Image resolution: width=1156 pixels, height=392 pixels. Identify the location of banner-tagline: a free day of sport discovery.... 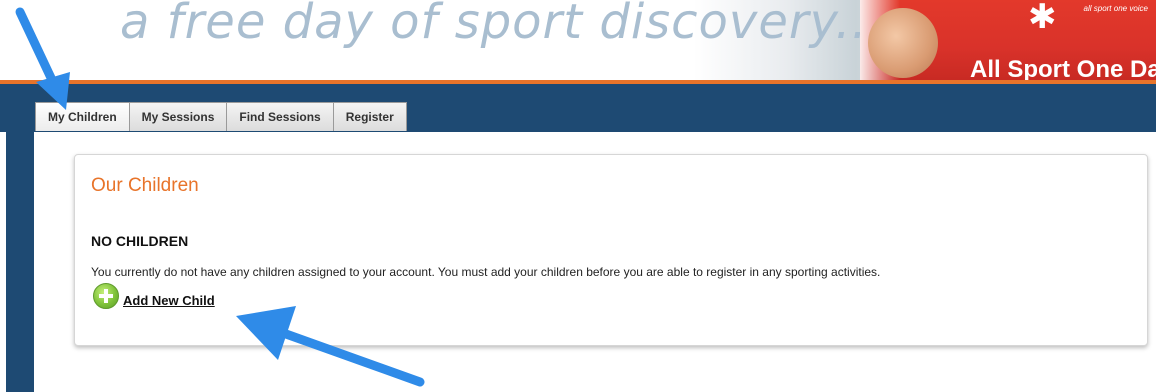
(502, 25).